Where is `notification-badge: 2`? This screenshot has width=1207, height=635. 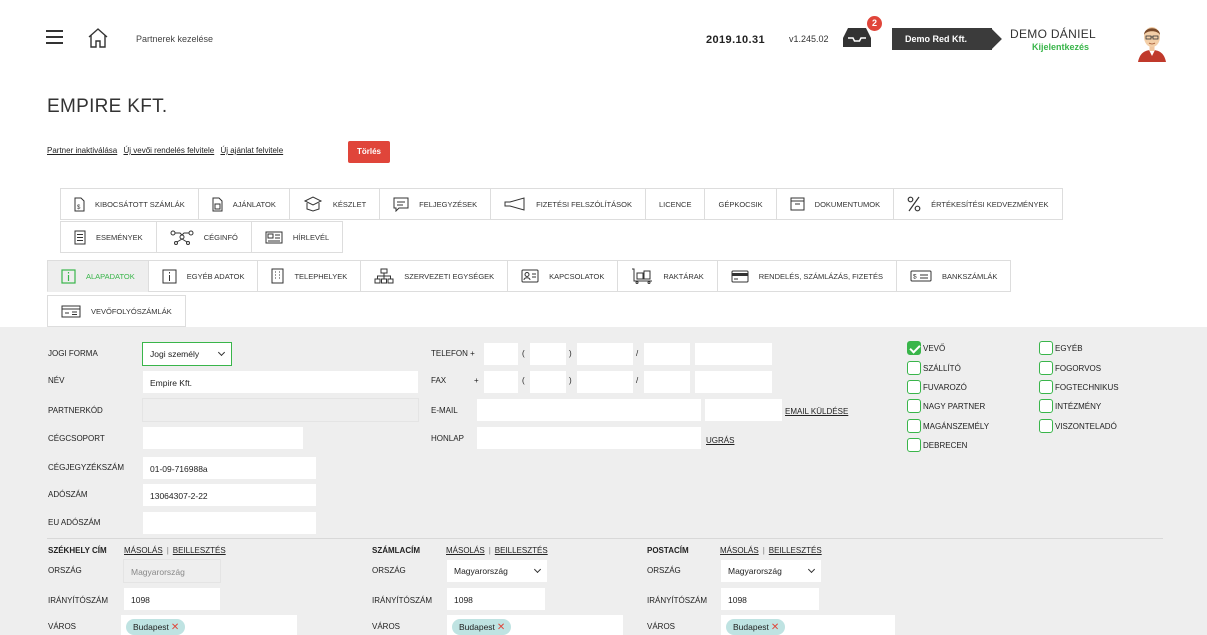
notification-badge: 2 is located at coordinates (874, 23).